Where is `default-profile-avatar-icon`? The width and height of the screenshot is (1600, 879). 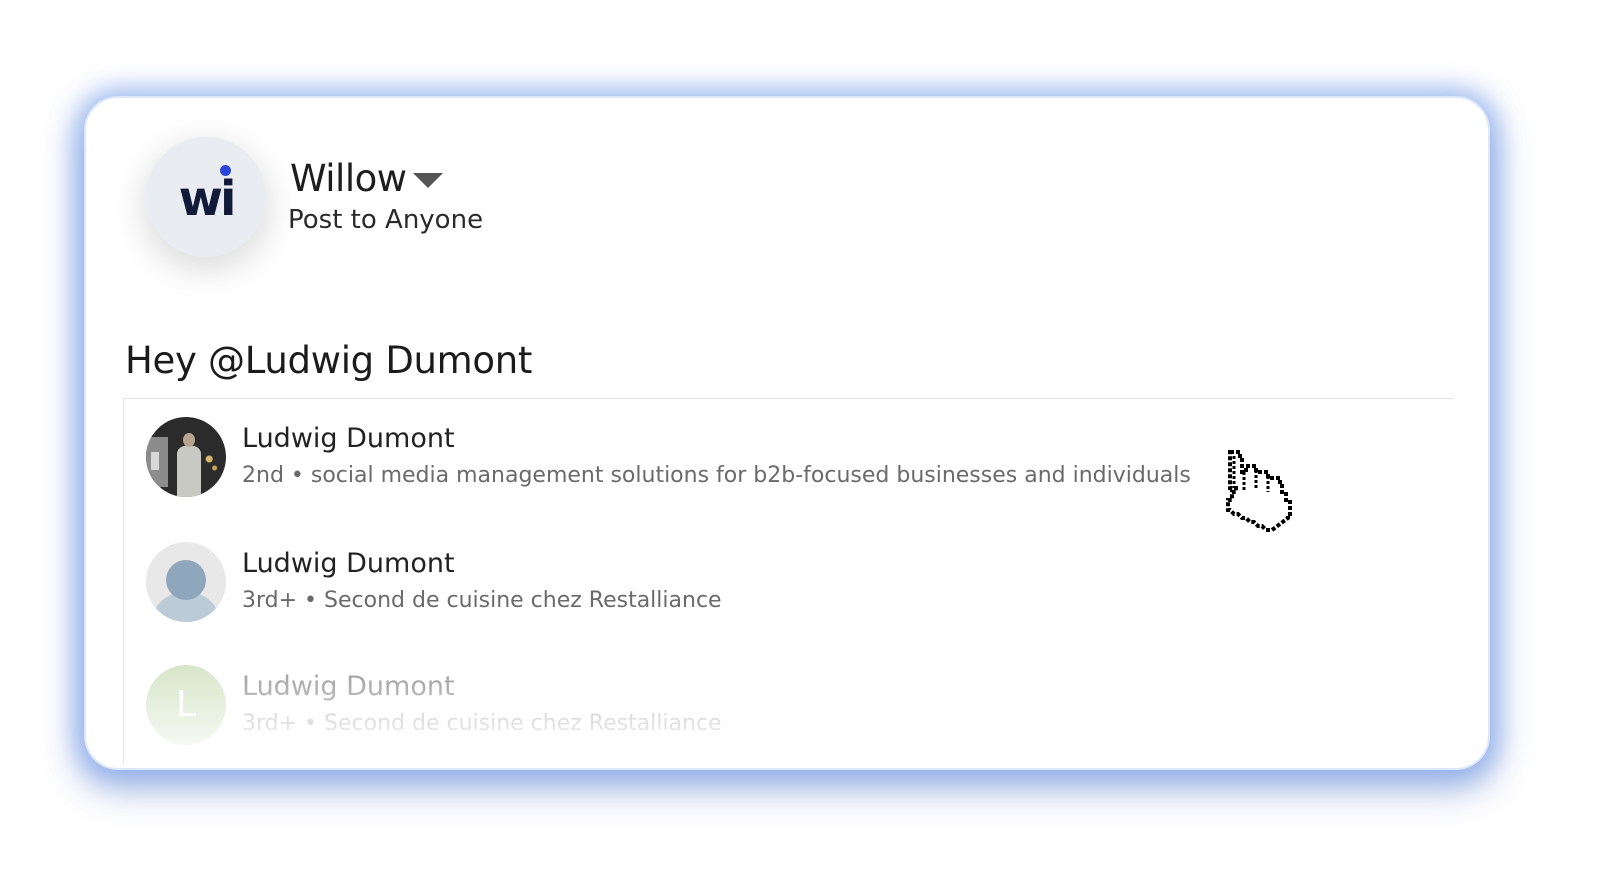 default-profile-avatar-icon is located at coordinates (186, 582).